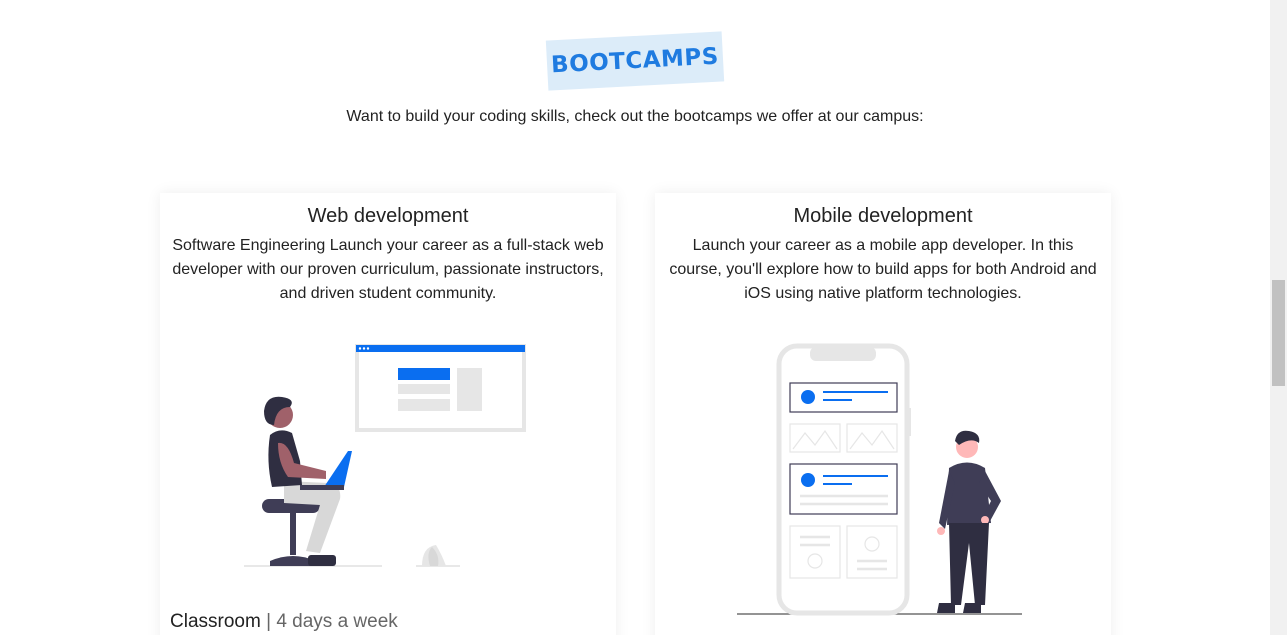 The image size is (1287, 635). I want to click on page-scrollbar, so click(1278, 317).